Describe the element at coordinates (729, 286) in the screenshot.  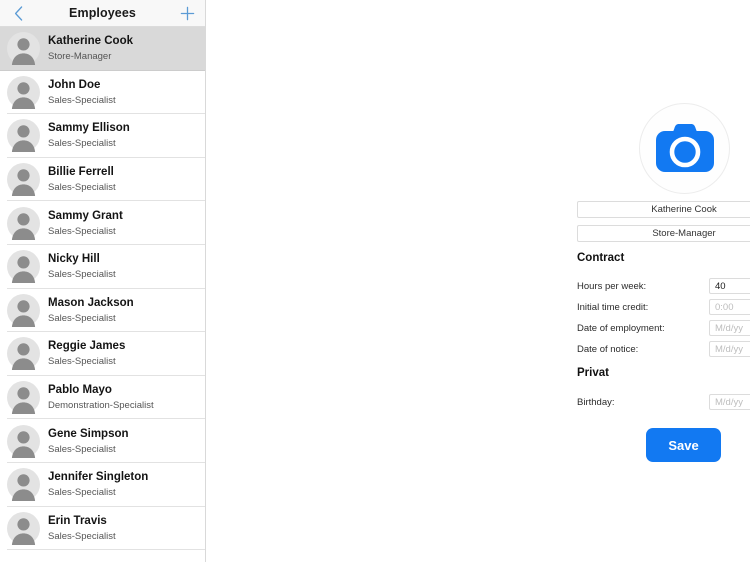
I see `hours-per-week-input: 40` at that location.